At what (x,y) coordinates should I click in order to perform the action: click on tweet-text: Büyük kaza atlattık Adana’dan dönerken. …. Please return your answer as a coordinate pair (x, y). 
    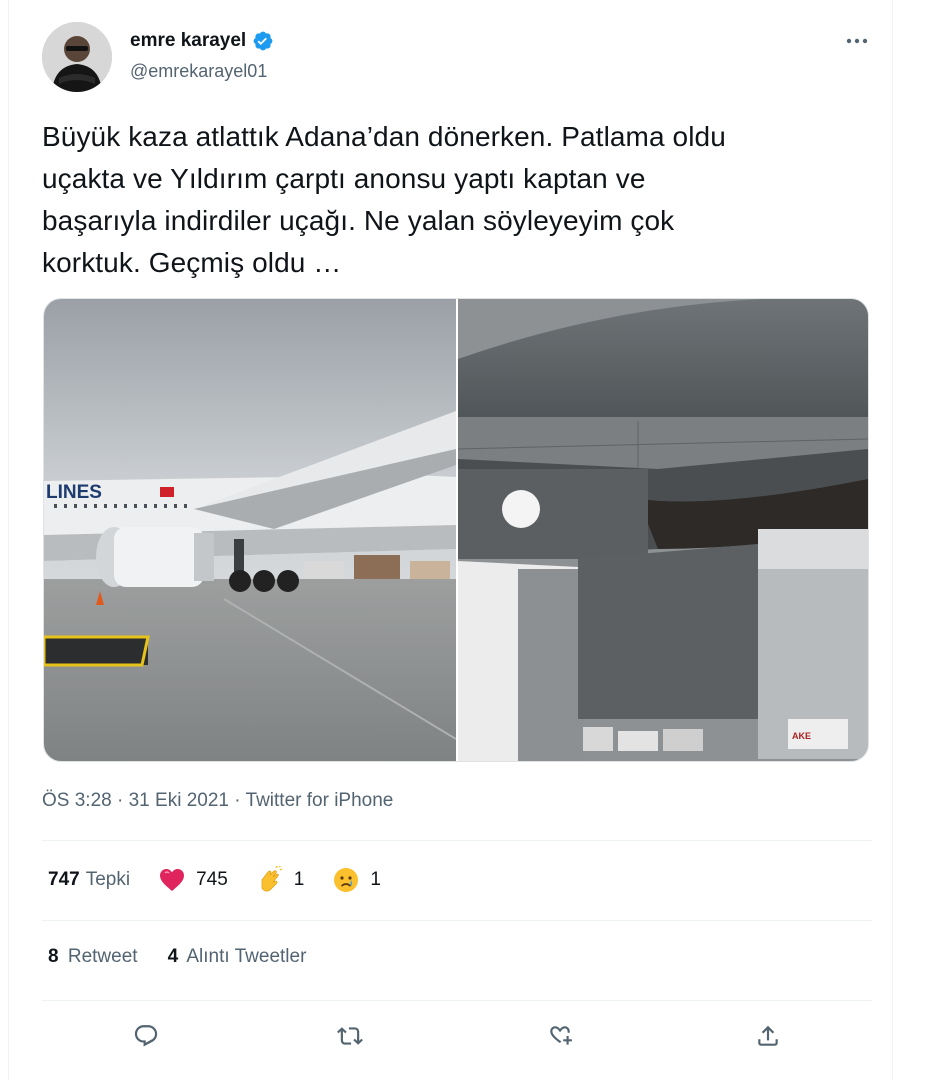
    Looking at the image, I should click on (457, 200).